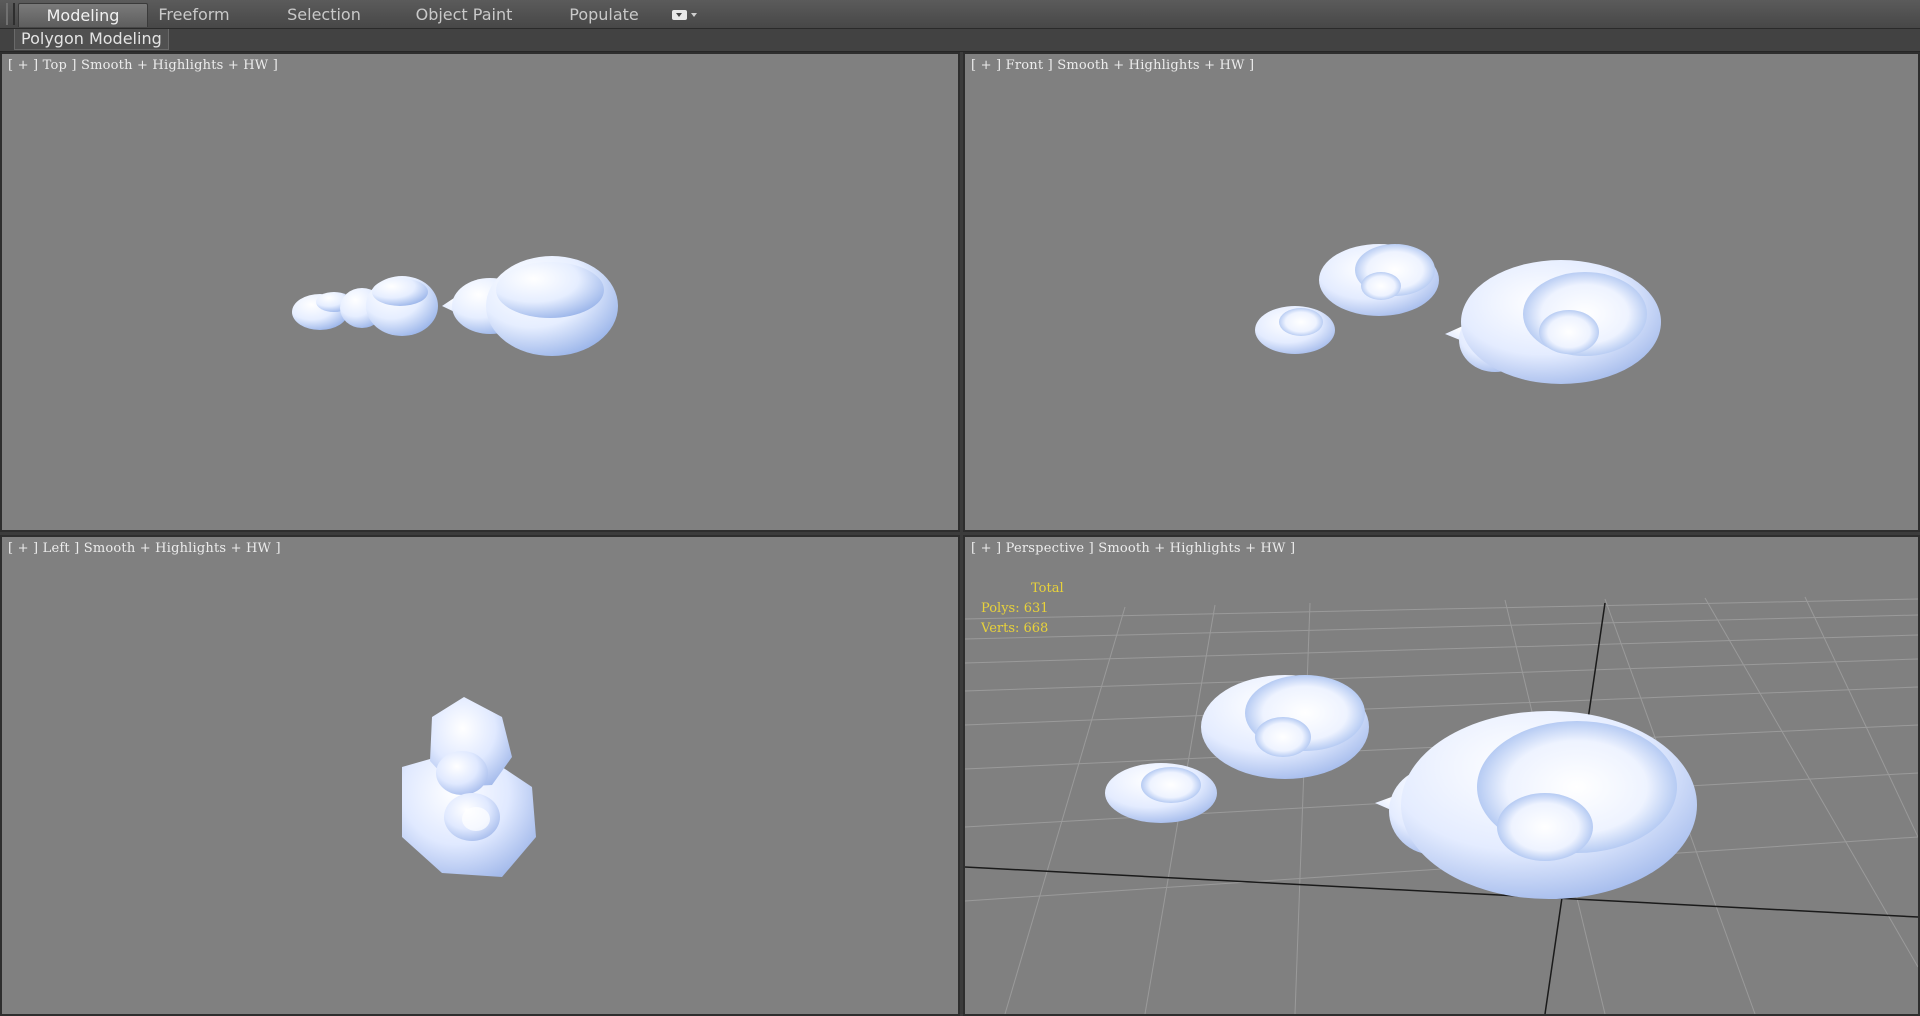 The width and height of the screenshot is (1920, 1016). I want to click on tab-populate: Populate, so click(604, 14).